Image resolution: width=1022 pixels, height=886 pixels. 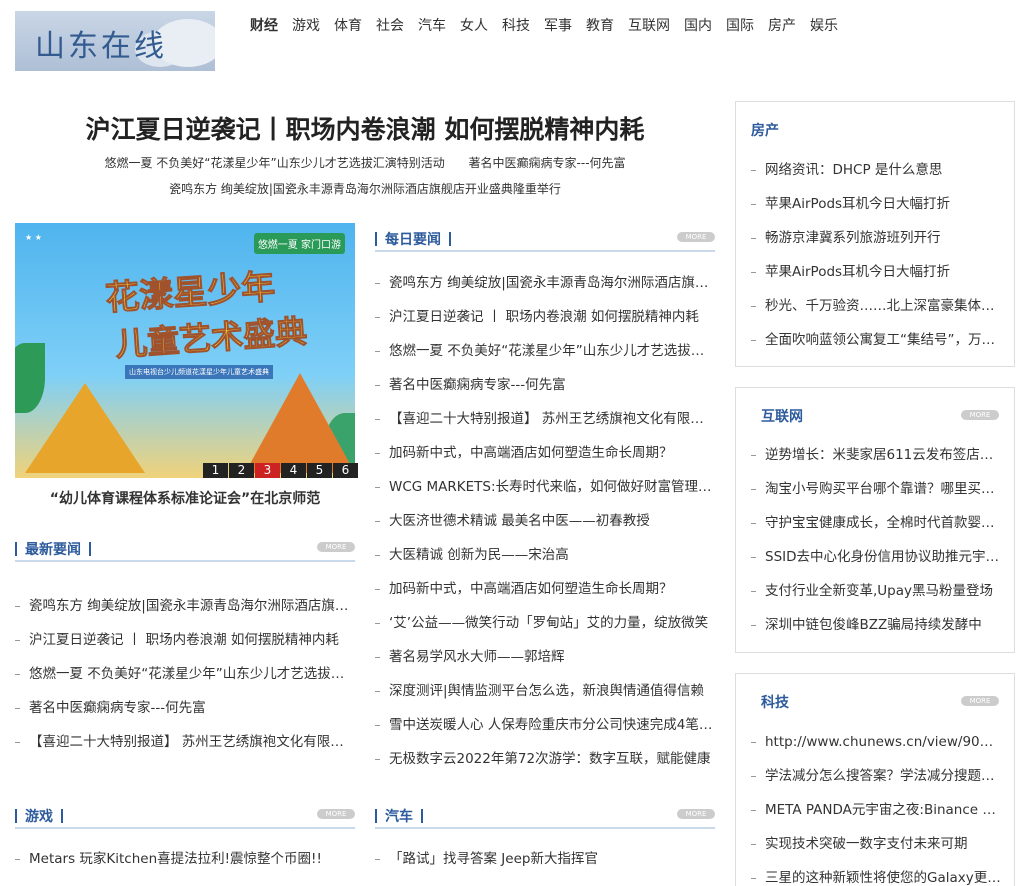 I want to click on slideshow-caption: “幼儿体育课程体系标准论证会”在北京师范, so click(x=185, y=498).